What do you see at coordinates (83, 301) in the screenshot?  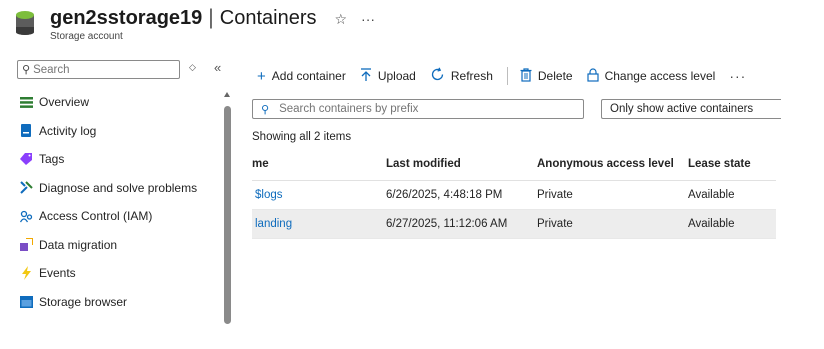 I see `sidebar-item-label: Storage browser` at bounding box center [83, 301].